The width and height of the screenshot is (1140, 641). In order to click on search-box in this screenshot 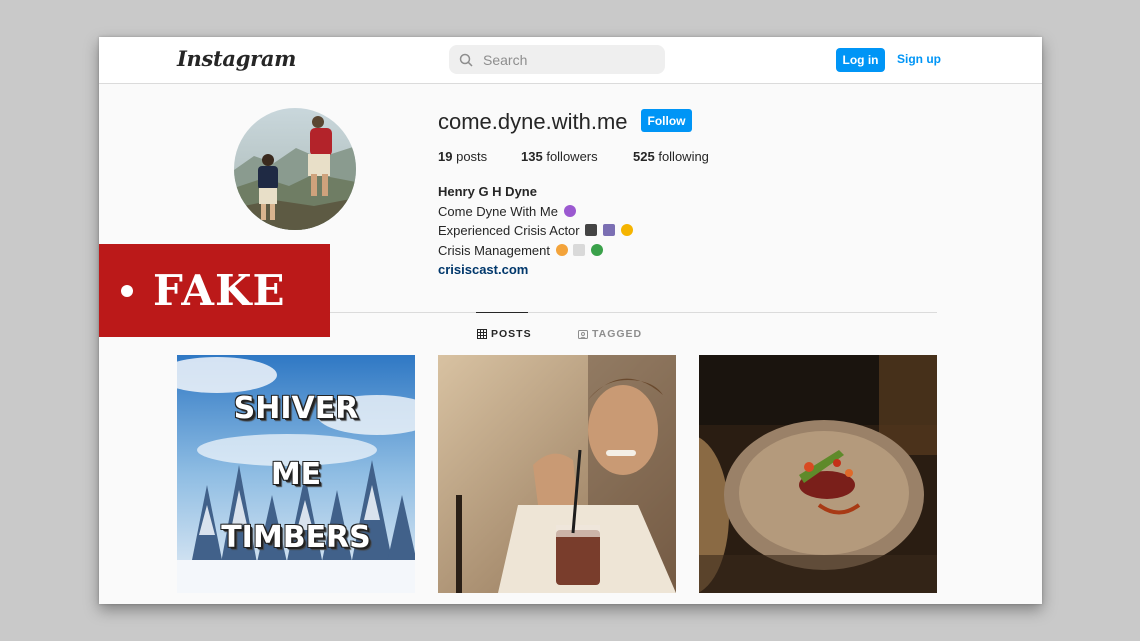, I will do `click(557, 59)`.